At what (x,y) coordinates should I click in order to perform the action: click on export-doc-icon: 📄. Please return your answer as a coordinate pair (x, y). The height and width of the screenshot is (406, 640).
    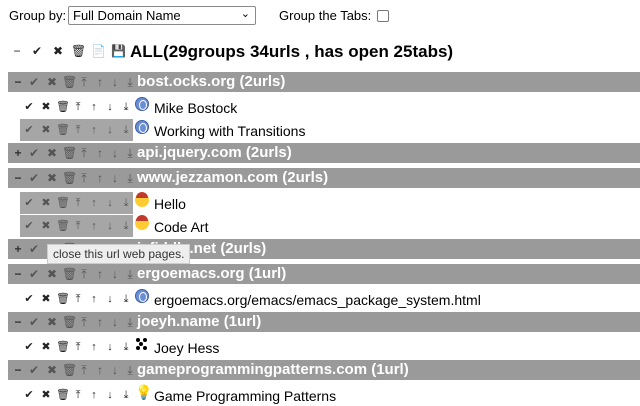
    Looking at the image, I should click on (98, 51).